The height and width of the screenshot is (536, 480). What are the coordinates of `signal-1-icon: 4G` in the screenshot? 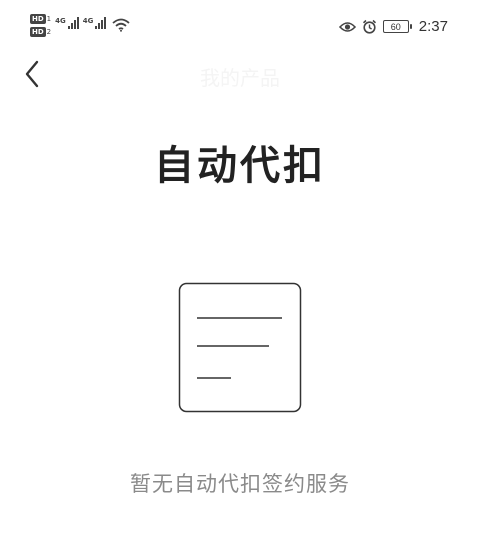 It's located at (67, 23).